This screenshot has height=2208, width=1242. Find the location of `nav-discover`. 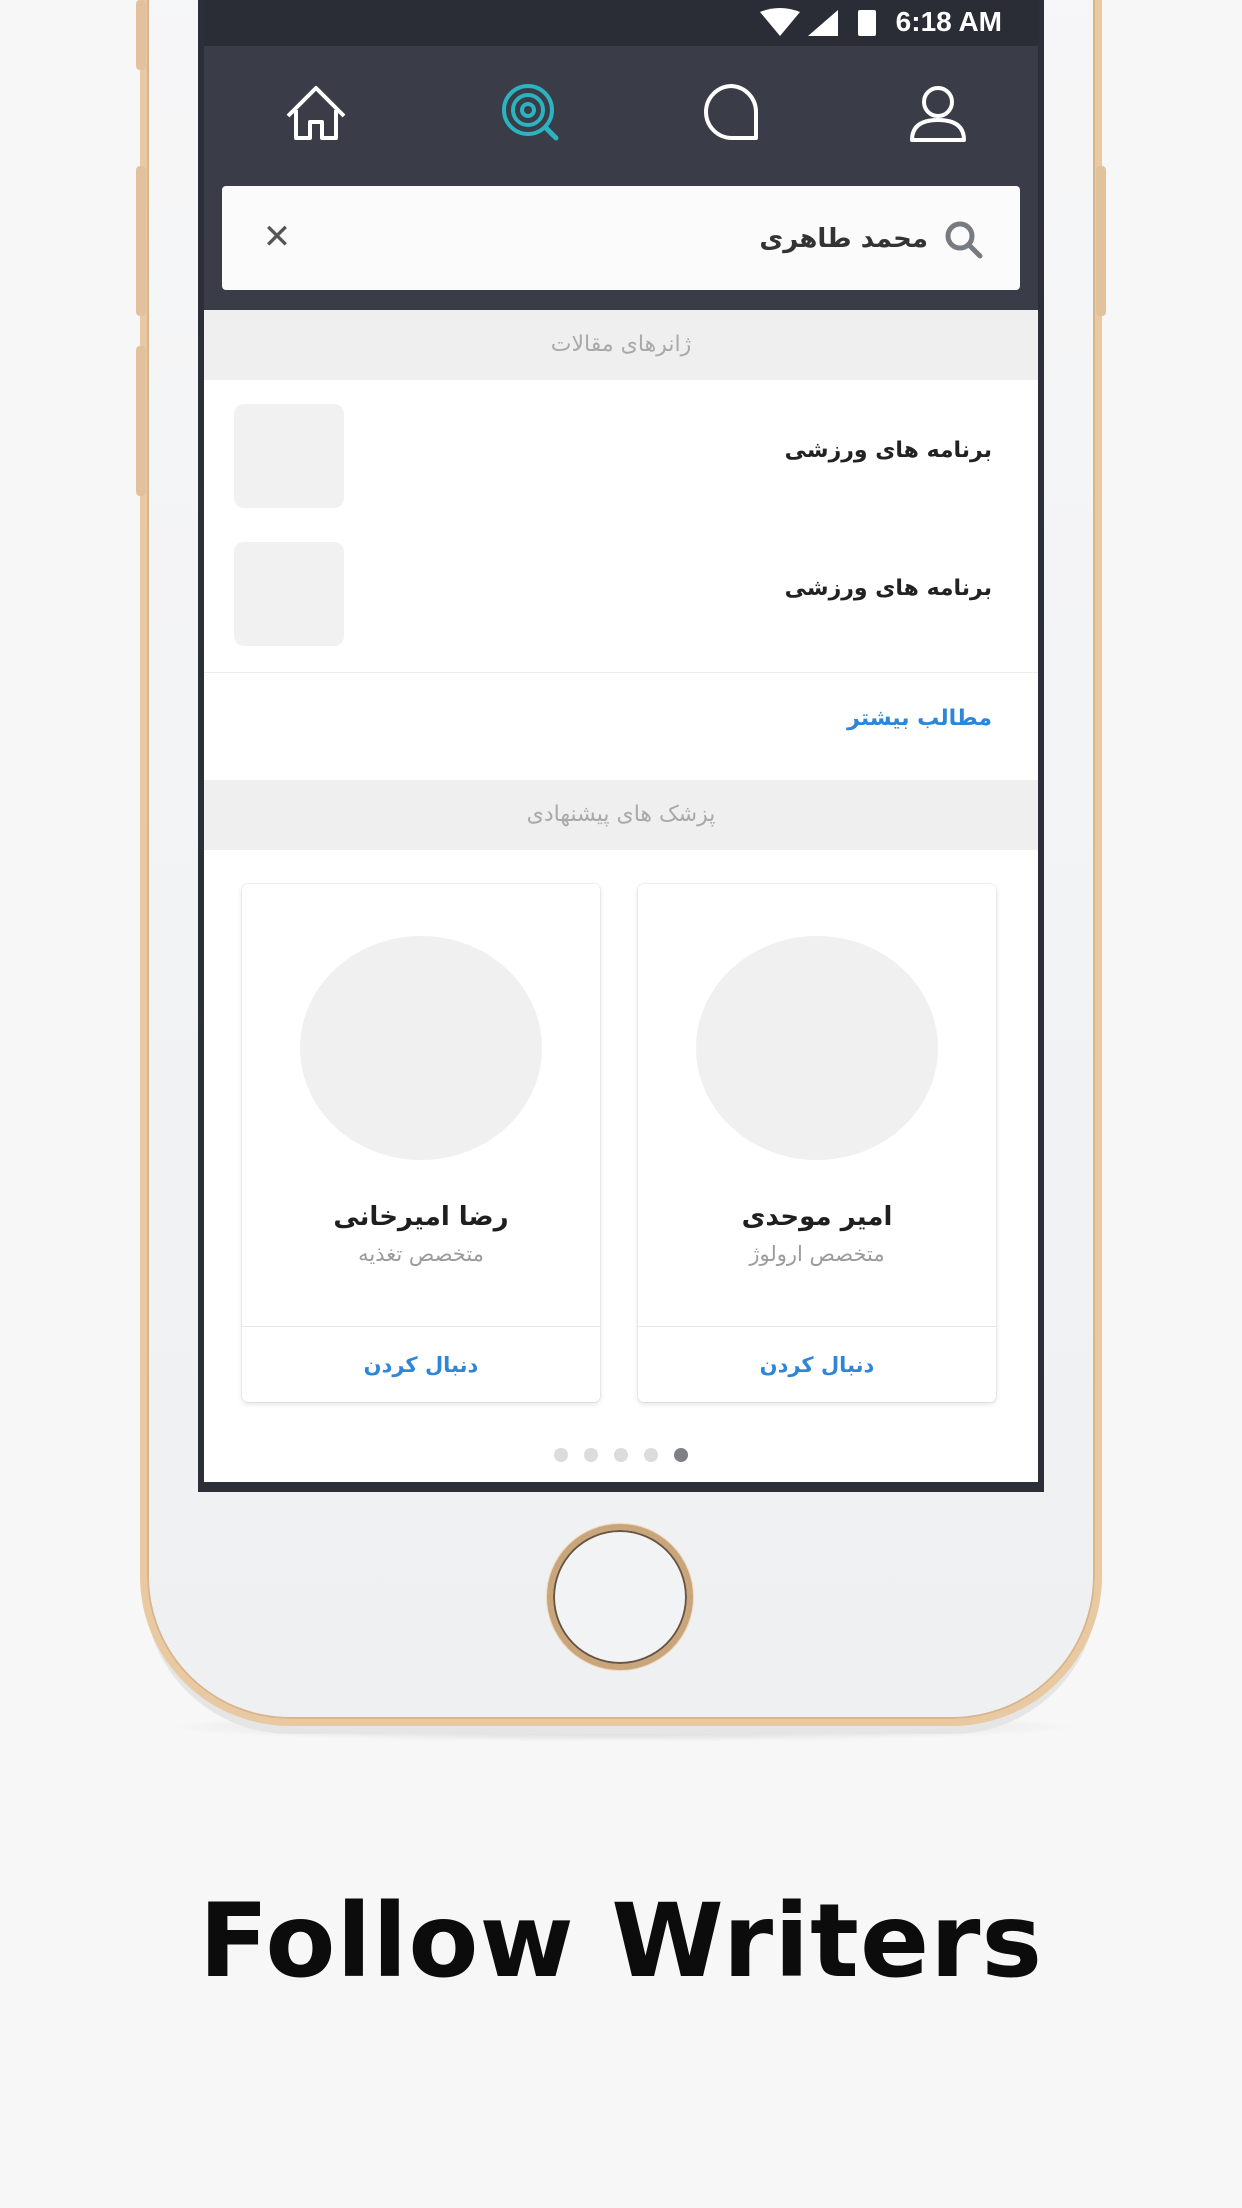

nav-discover is located at coordinates (530, 113).